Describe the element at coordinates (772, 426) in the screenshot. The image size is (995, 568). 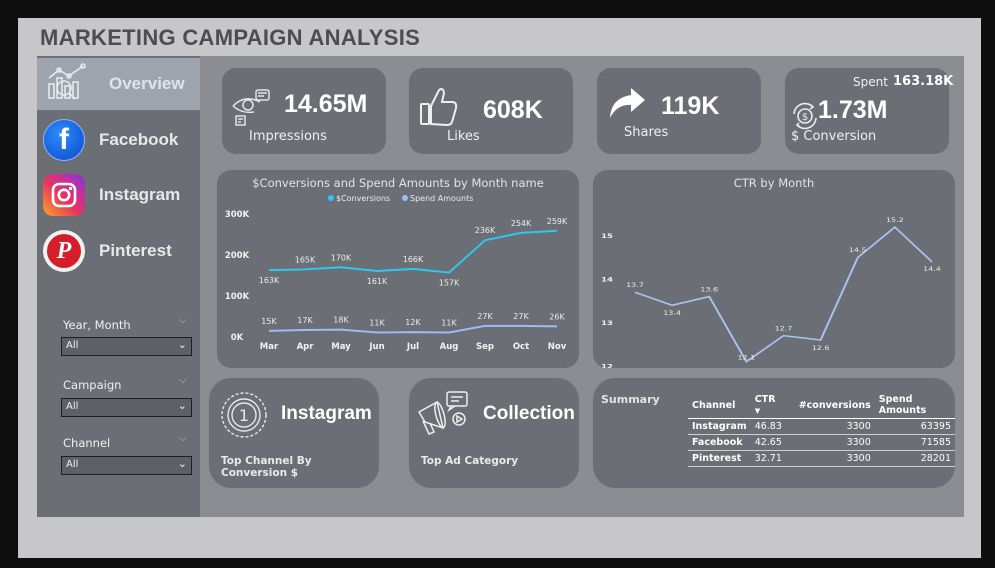
I see `table-cell: 46.83` at that location.